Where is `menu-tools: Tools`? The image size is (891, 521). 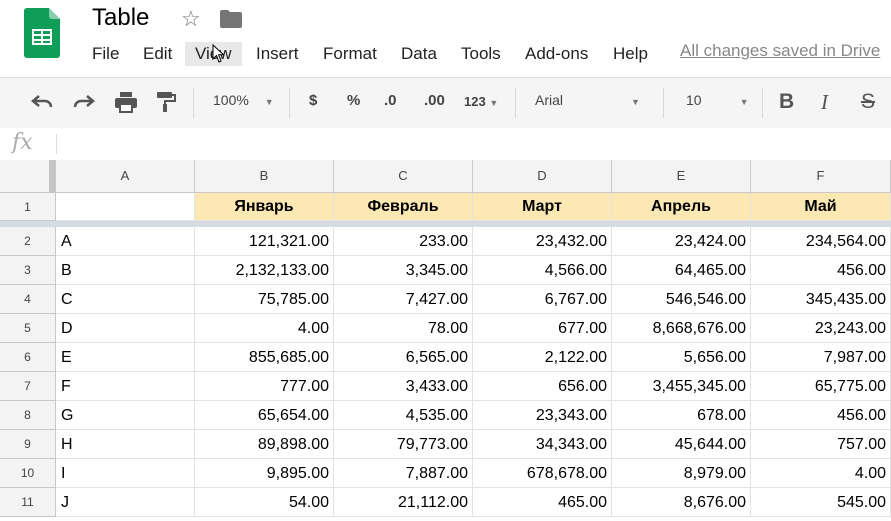
menu-tools: Tools is located at coordinates (481, 54).